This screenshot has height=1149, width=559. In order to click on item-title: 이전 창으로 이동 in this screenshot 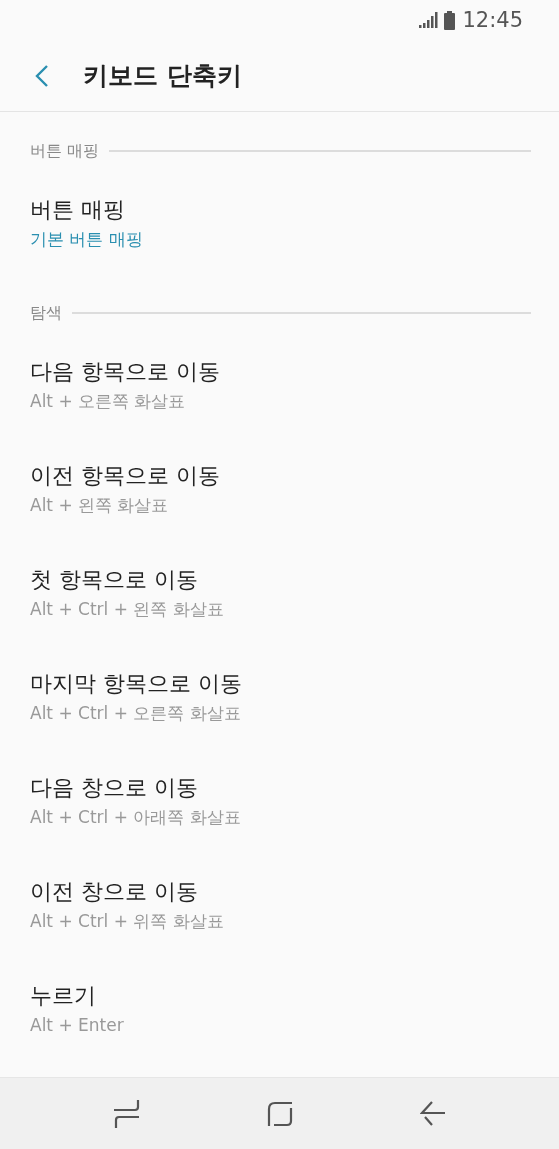, I will do `click(114, 892)`.